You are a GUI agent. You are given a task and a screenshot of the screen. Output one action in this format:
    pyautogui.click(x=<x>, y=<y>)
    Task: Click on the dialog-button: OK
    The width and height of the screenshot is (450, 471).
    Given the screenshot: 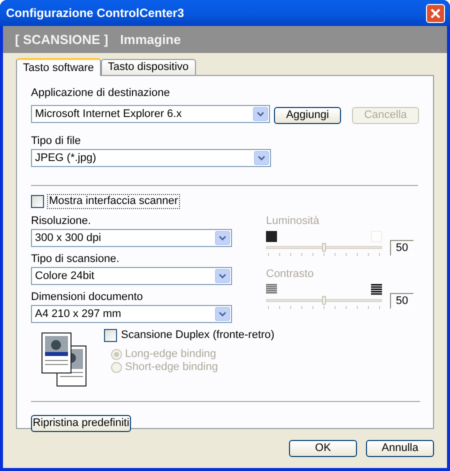 What is the action you would take?
    pyautogui.click(x=323, y=448)
    